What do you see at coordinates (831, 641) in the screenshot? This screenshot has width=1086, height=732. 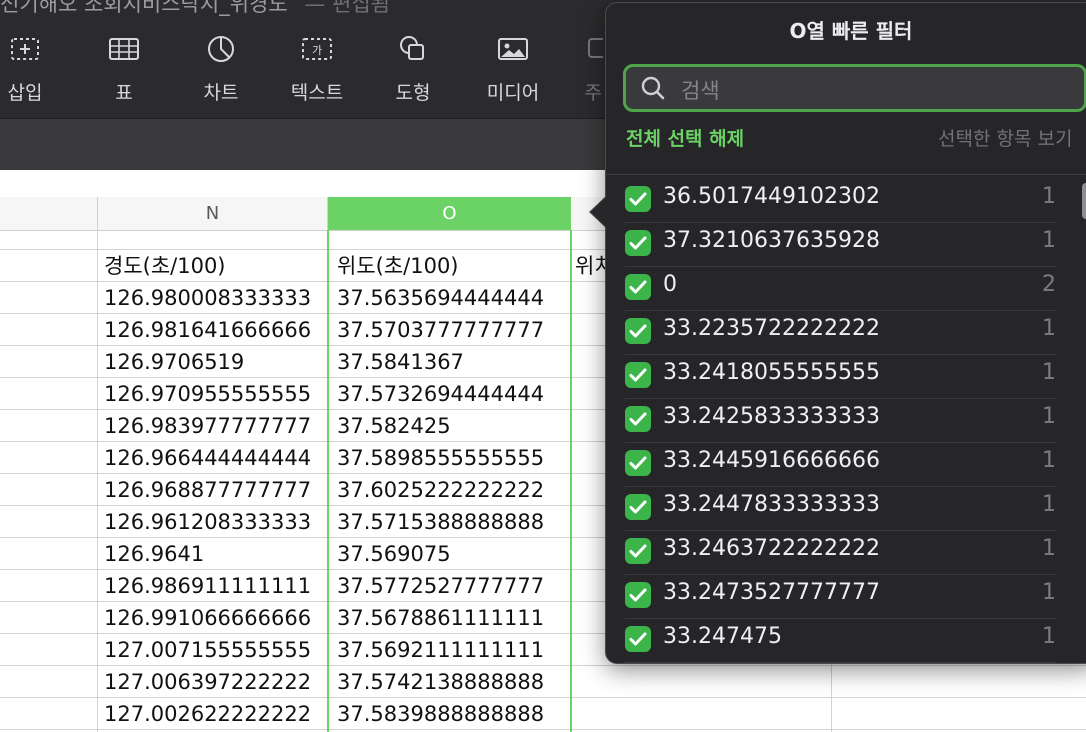 I see `filter-item: 33.247475 1` at bounding box center [831, 641].